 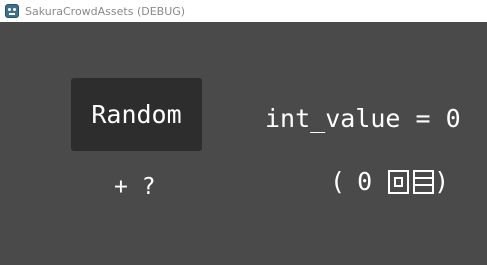 I want to click on paren-value-label: ( 0 ), so click(x=389, y=182).